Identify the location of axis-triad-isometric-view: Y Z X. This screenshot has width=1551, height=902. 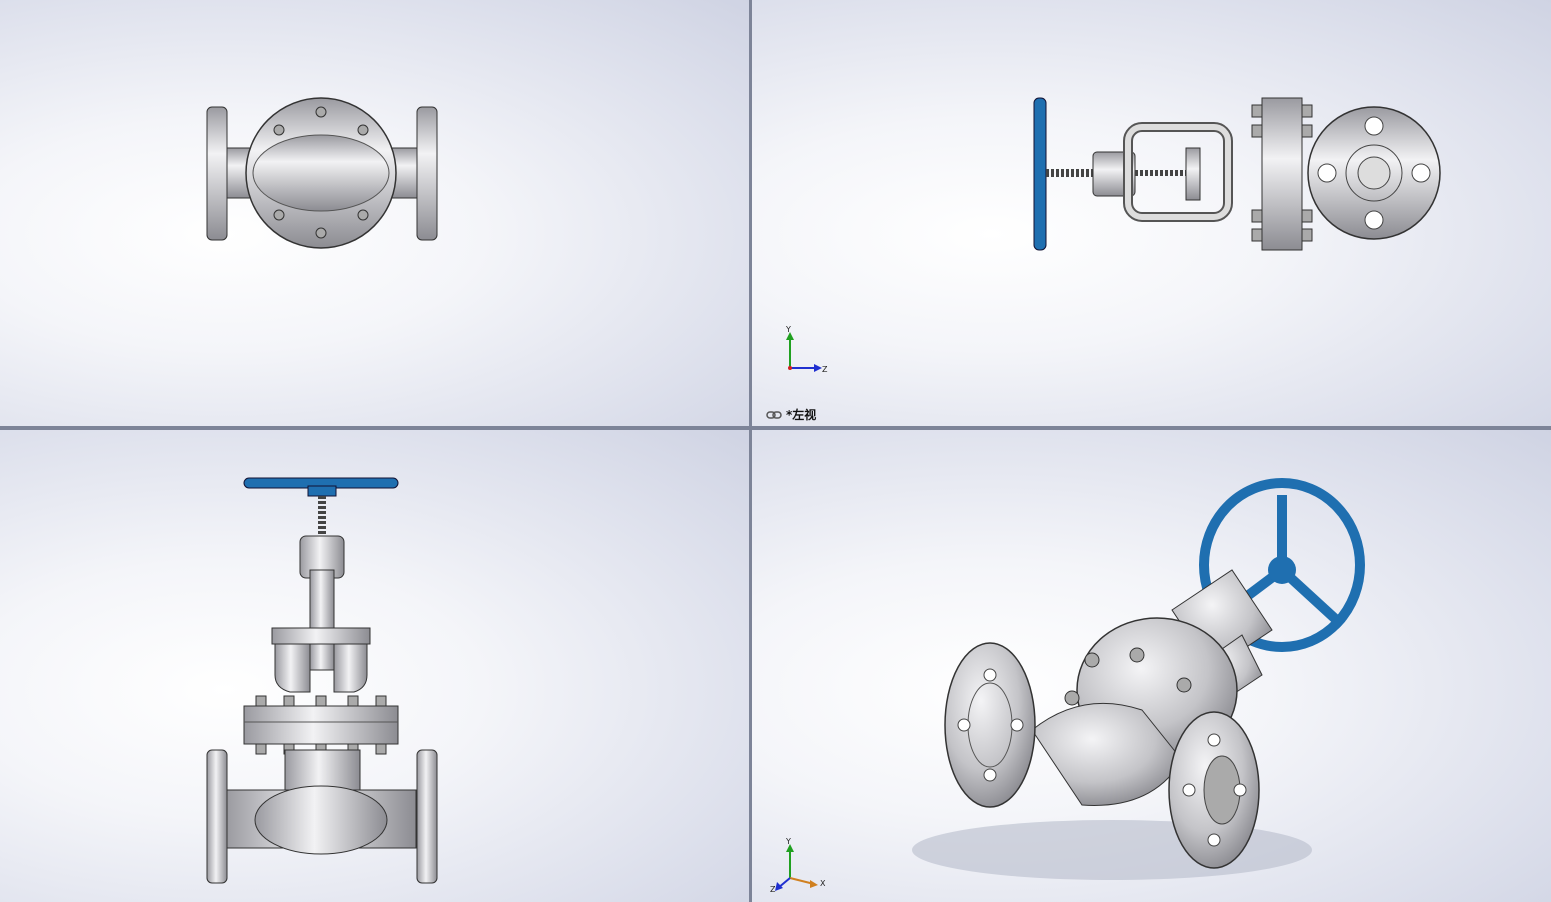
(798, 865).